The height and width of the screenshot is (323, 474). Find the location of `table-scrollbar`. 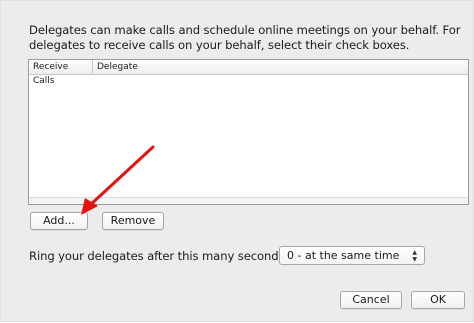

table-scrollbar is located at coordinates (248, 200).